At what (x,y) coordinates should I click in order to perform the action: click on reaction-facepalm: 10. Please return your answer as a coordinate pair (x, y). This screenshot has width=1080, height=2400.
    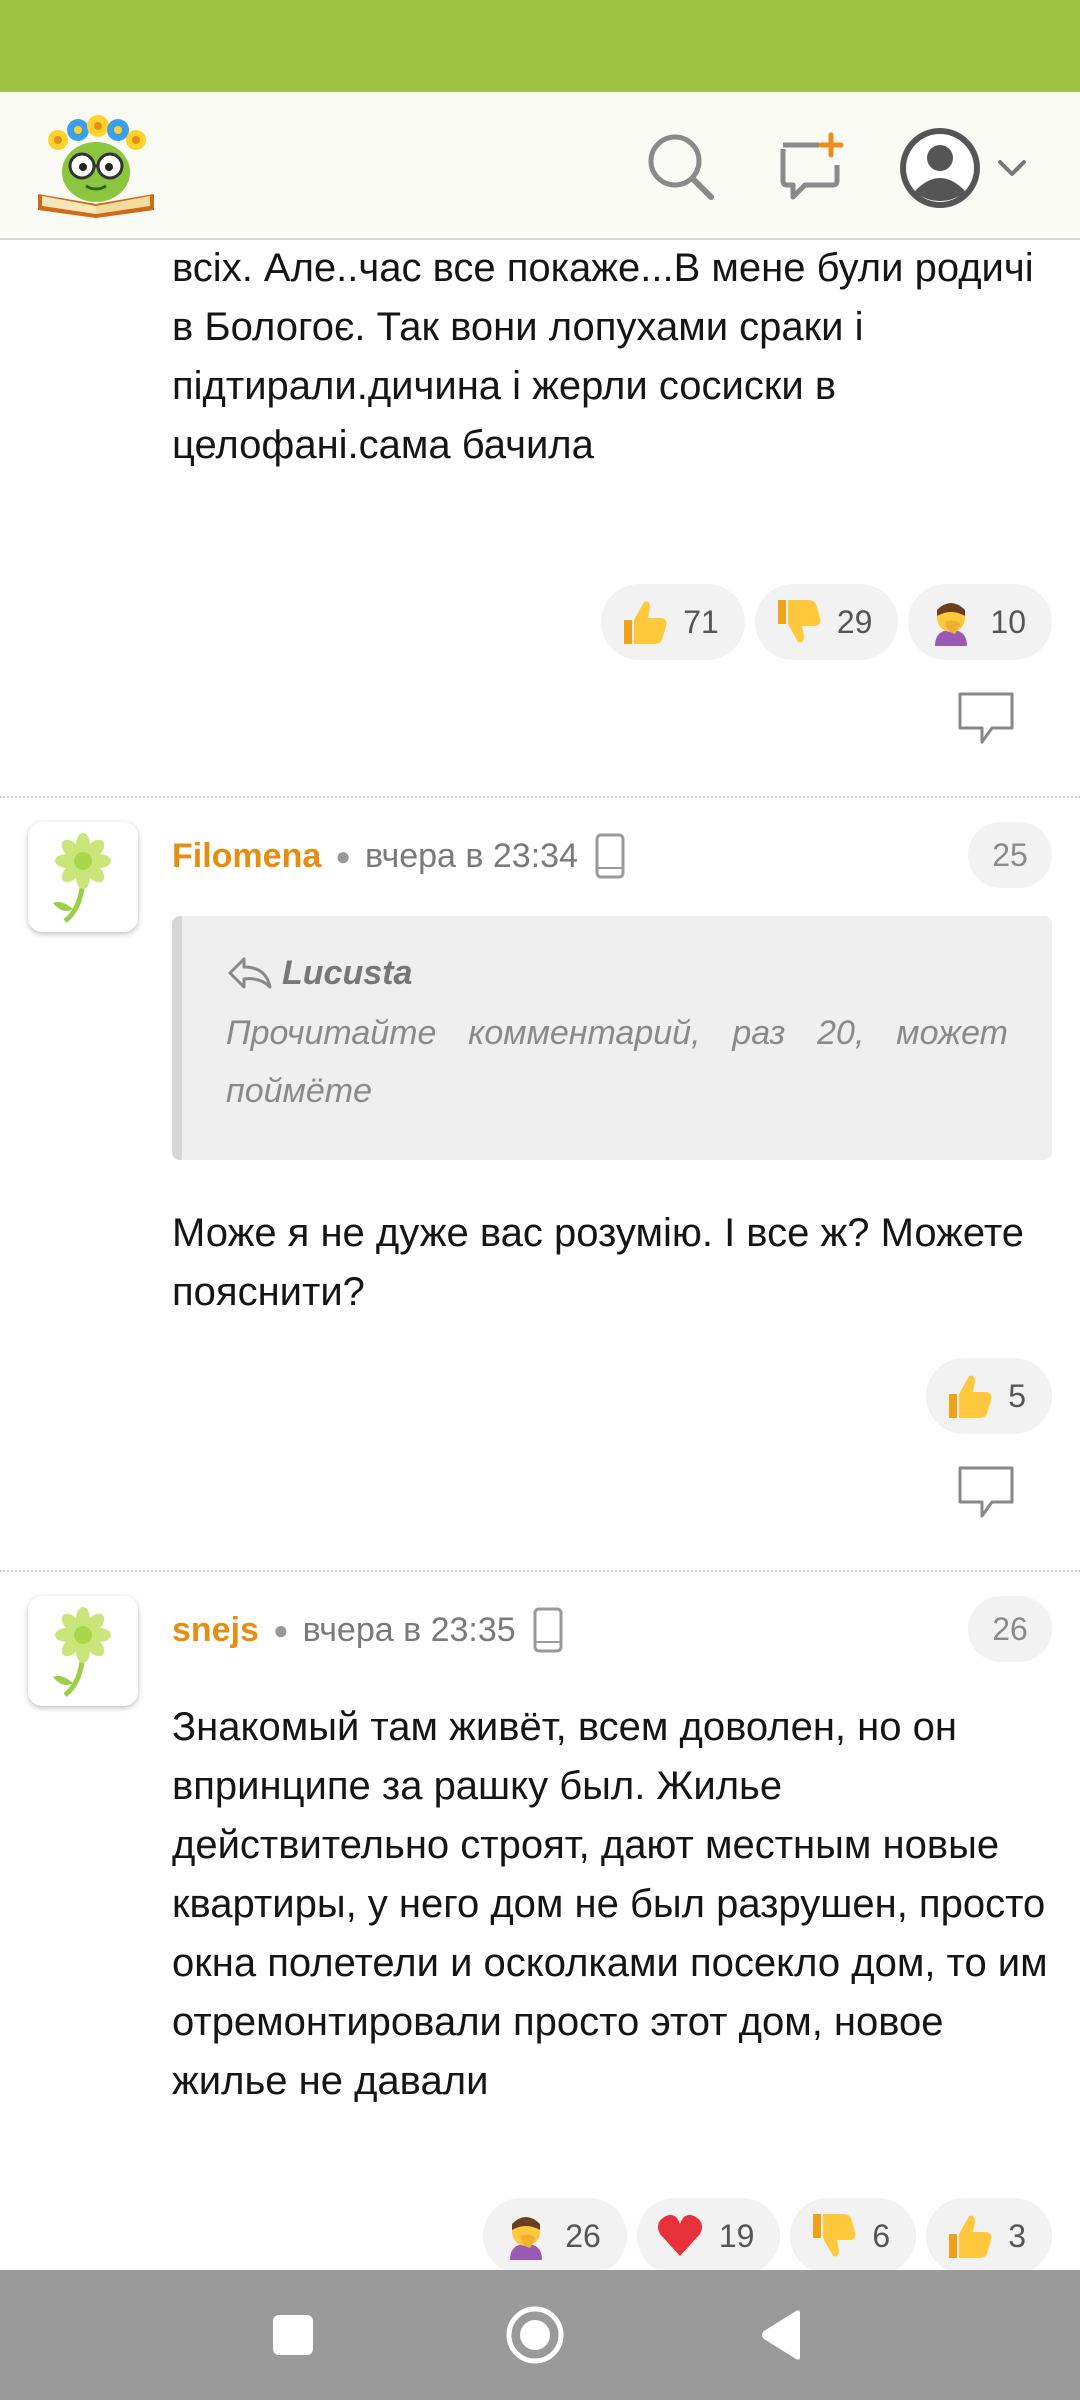
    Looking at the image, I should click on (980, 622).